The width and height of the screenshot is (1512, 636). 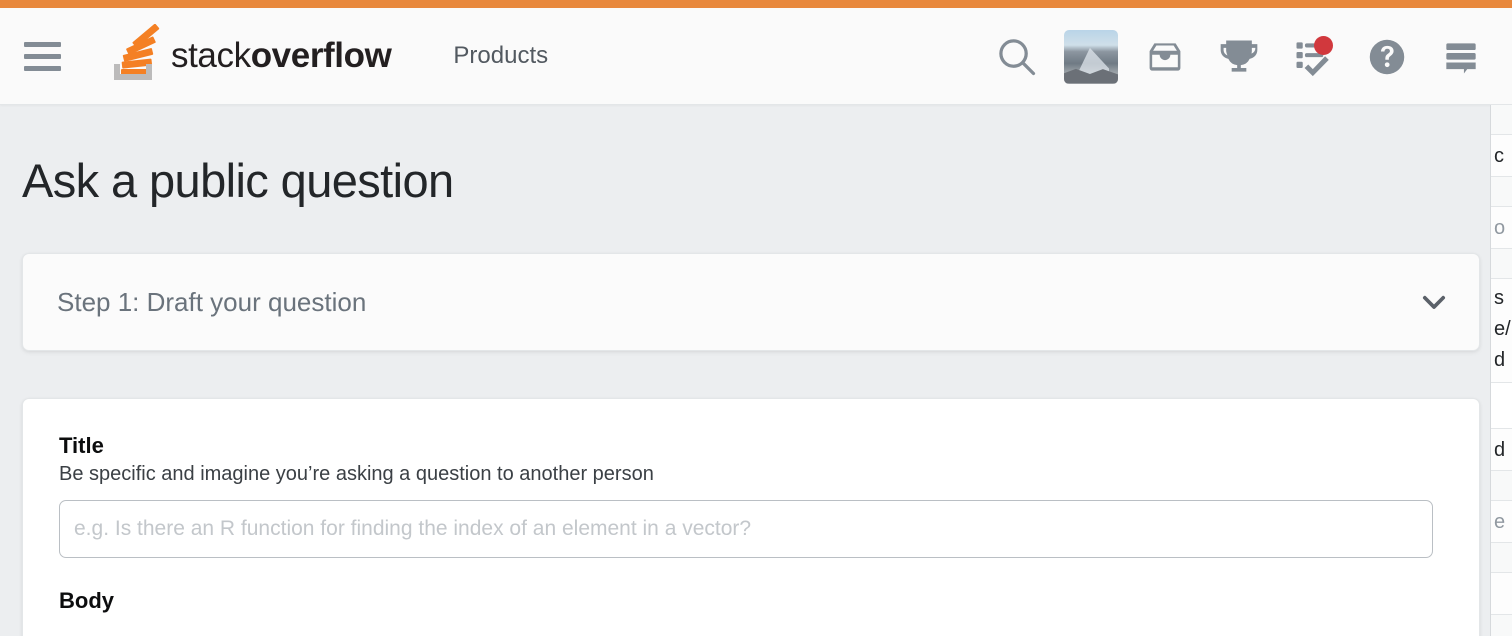 I want to click on review-notification-badge, so click(x=1323, y=45).